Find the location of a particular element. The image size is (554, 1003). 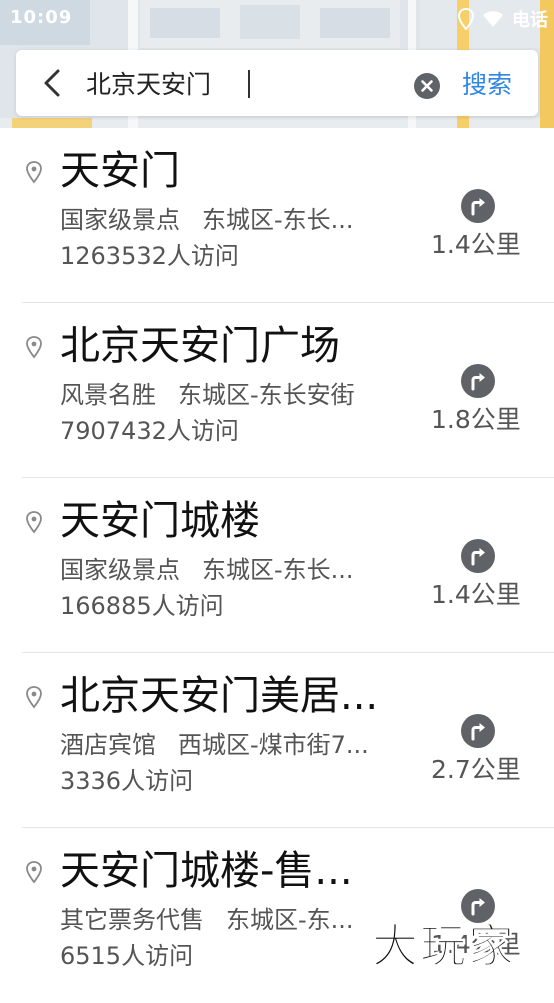

clear-button is located at coordinates (427, 86).